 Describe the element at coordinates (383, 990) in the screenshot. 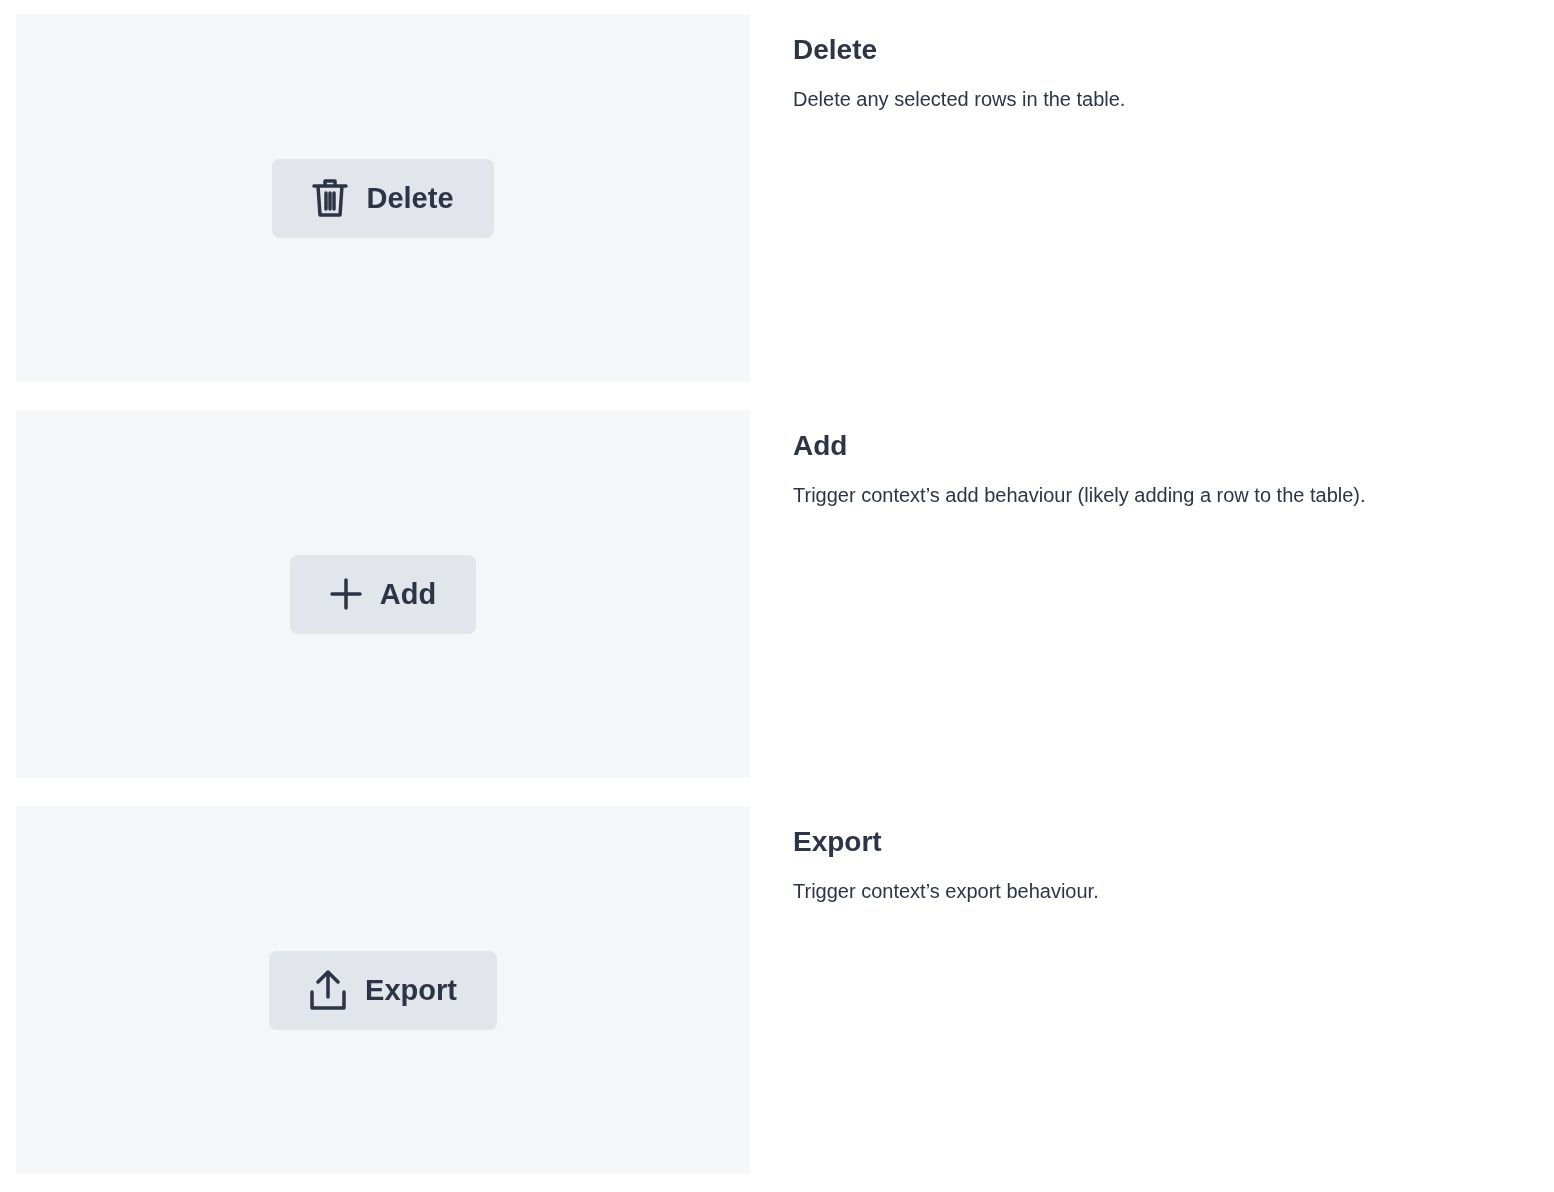

I see `action-button: Export` at that location.